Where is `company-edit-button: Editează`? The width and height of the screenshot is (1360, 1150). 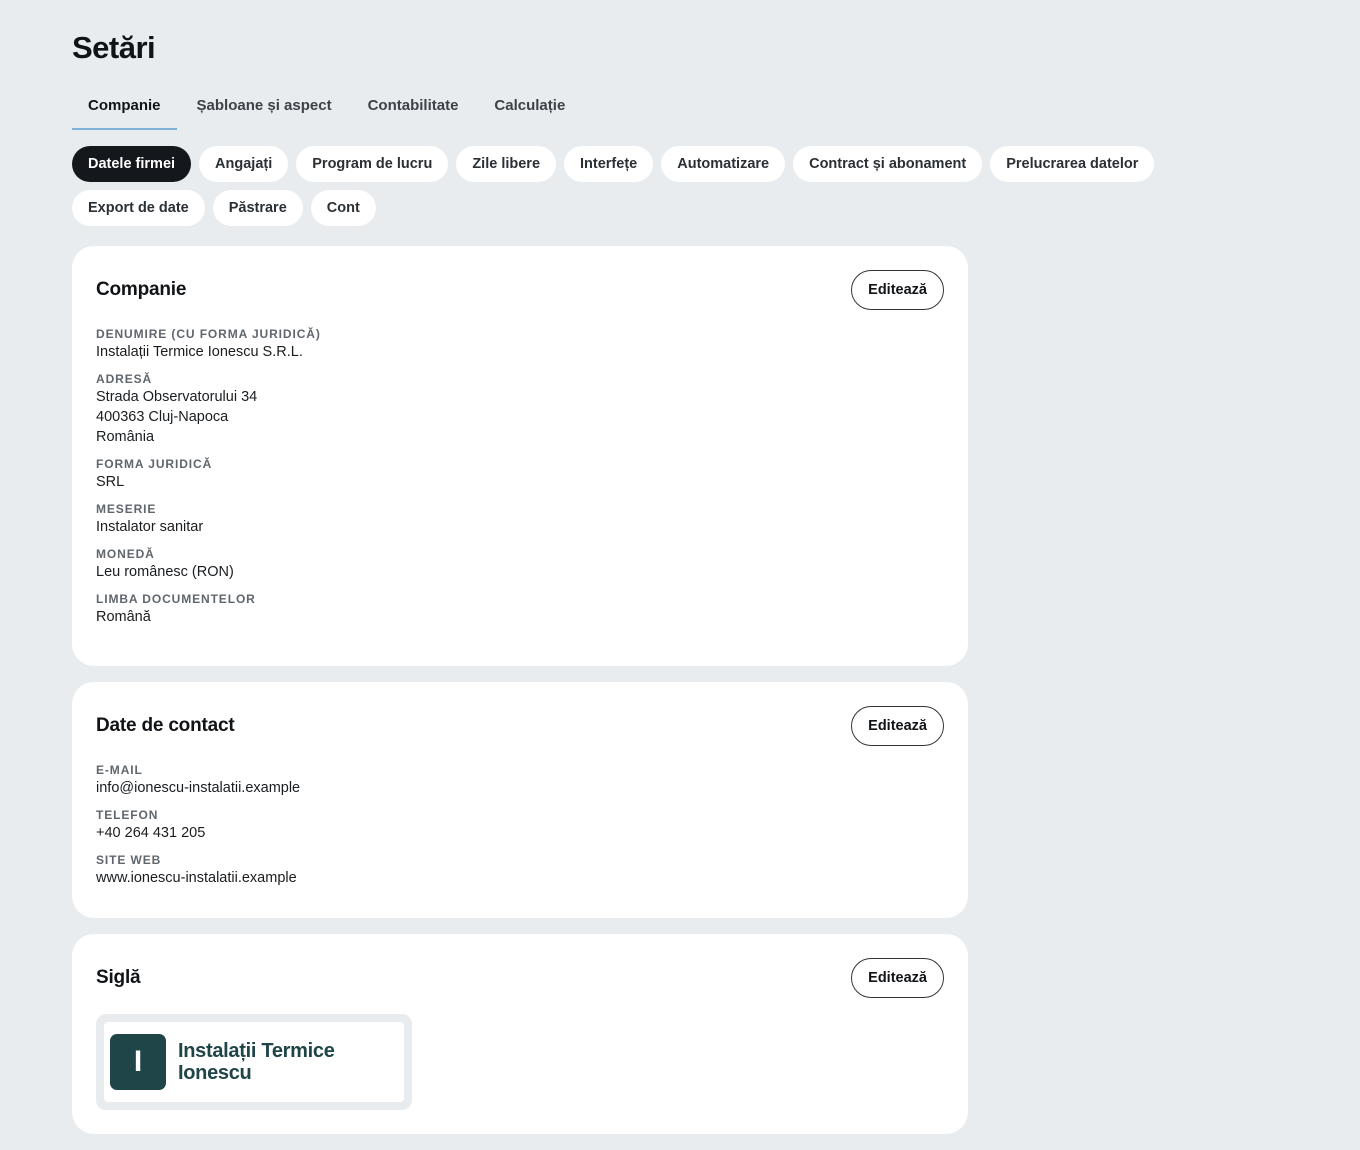
company-edit-button: Editează is located at coordinates (897, 290).